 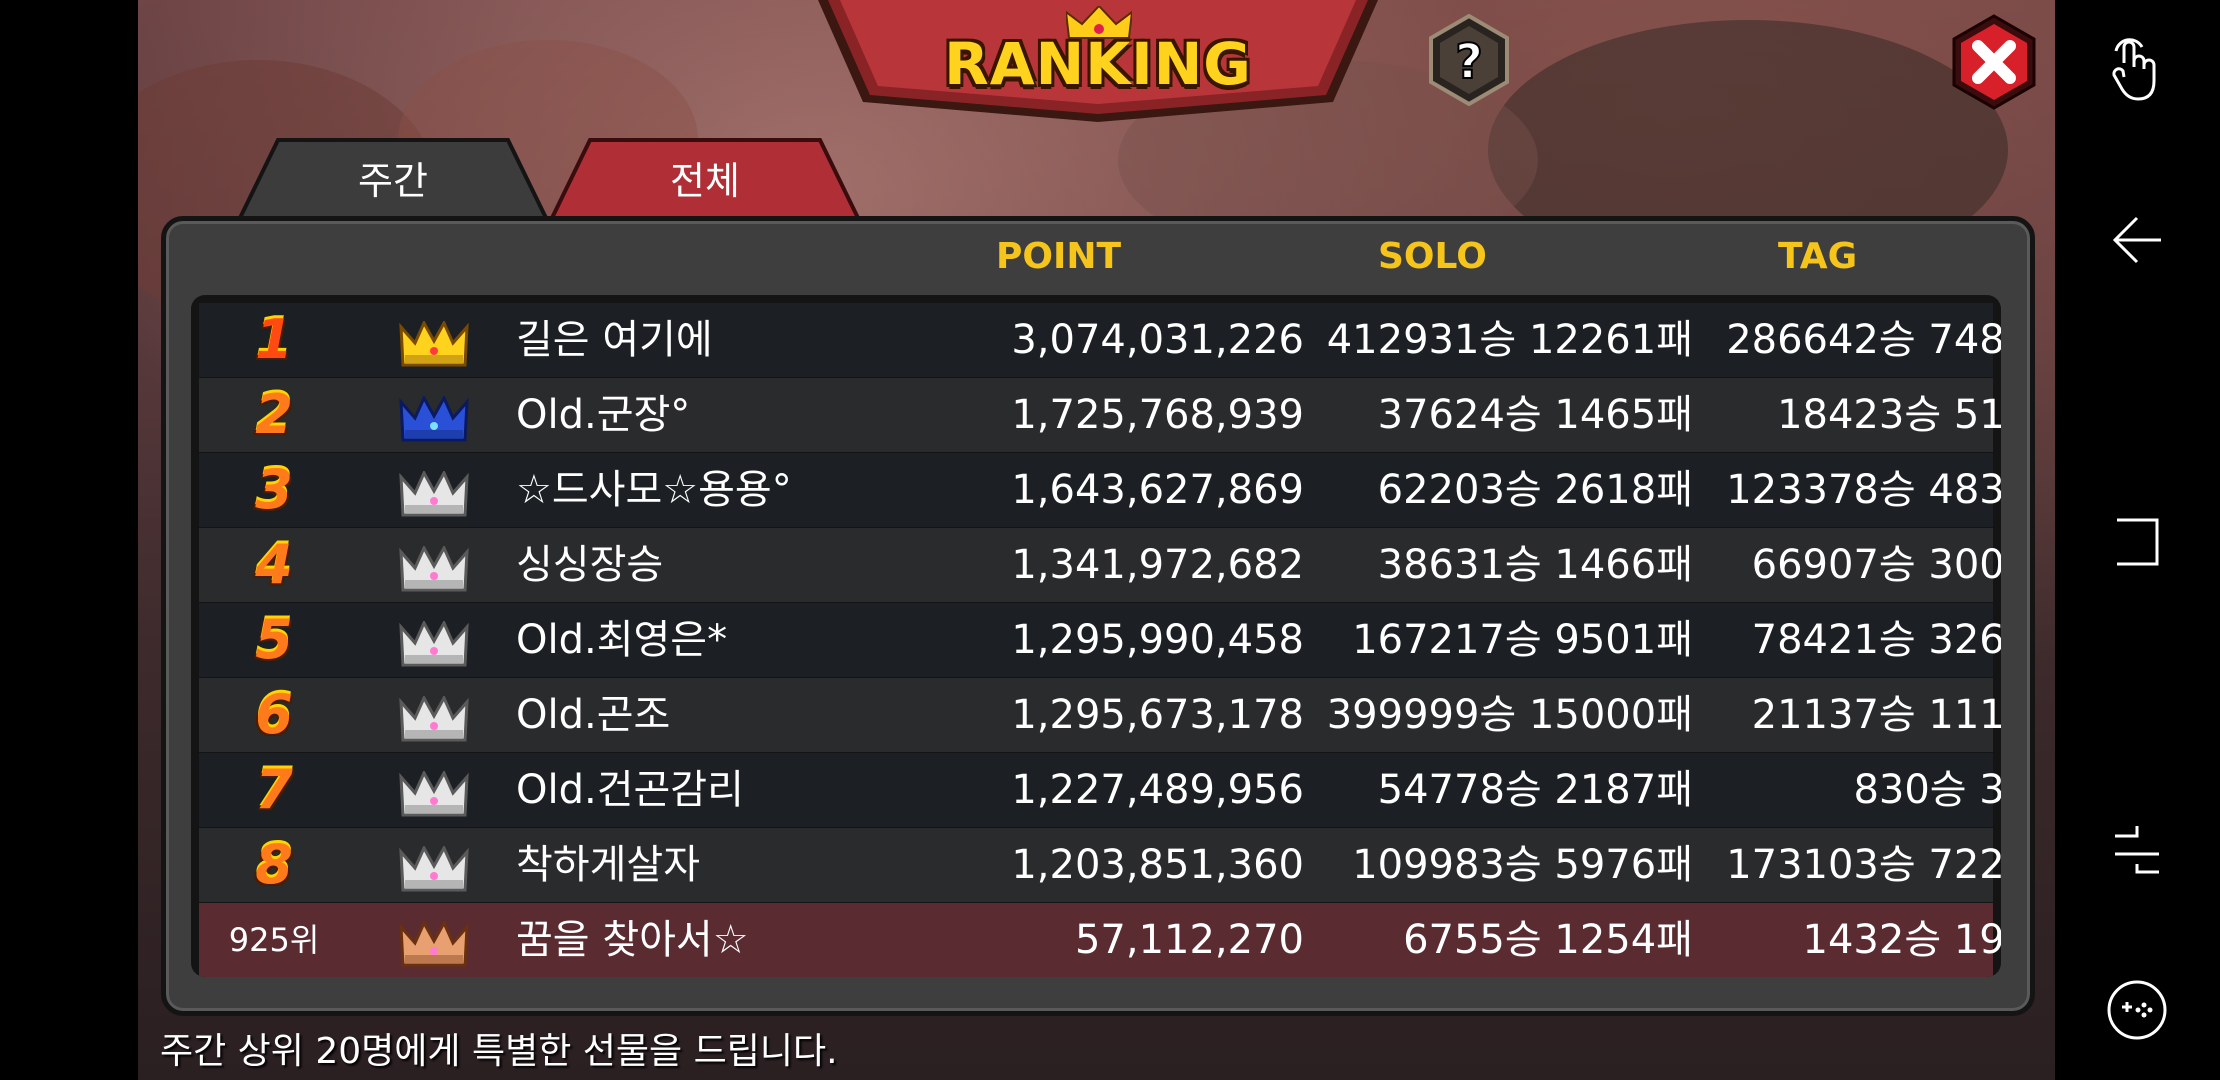 I want to click on column-header-solo: SOLO, so click(x=1432, y=256).